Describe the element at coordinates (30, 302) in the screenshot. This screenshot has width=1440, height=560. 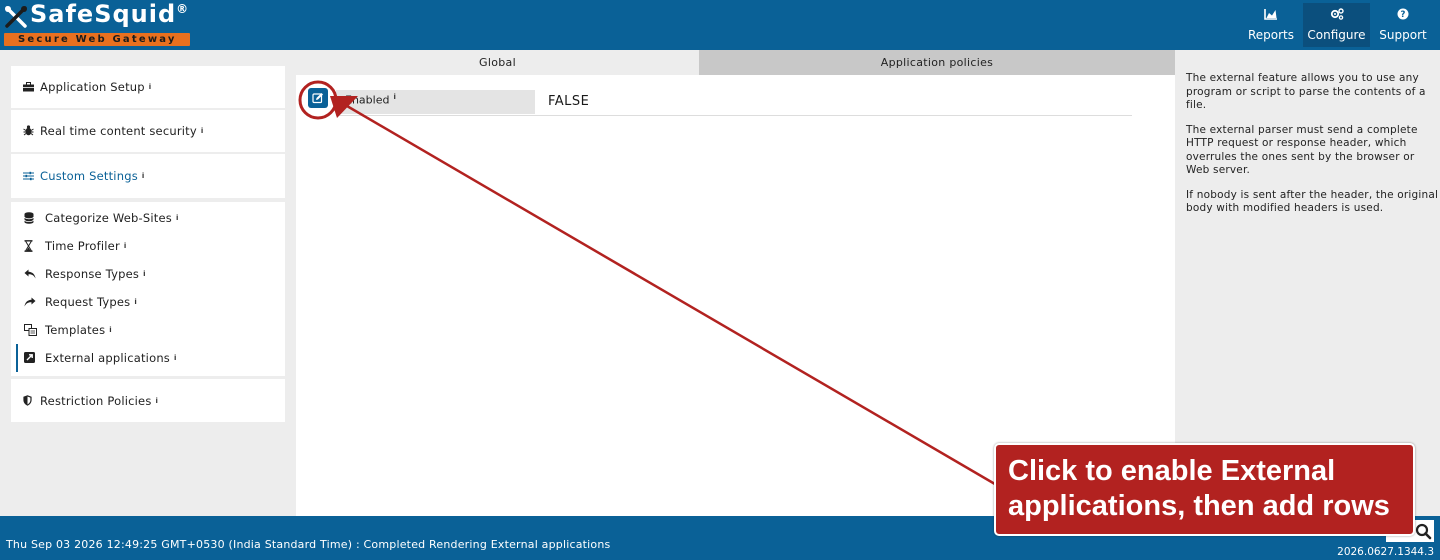
I see `forward-icon` at that location.